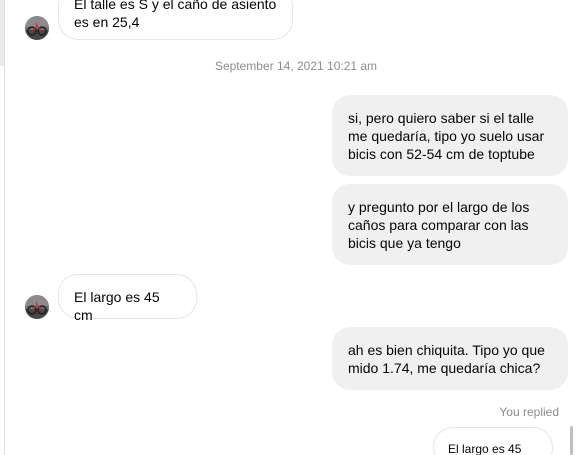  Describe the element at coordinates (117, 306) in the screenshot. I see `message-text: El largo es 45 cm` at that location.